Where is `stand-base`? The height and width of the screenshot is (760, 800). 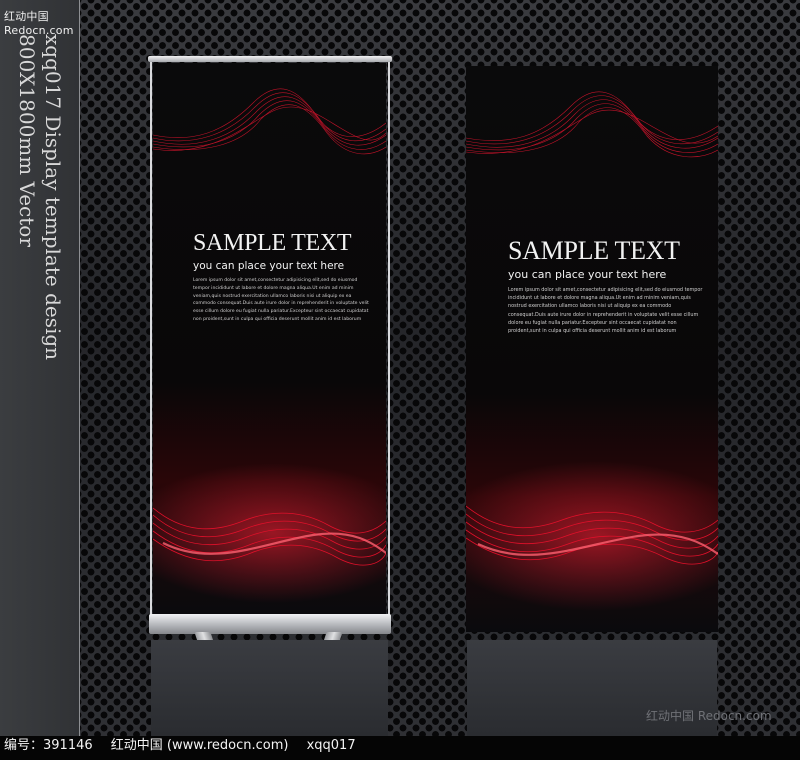 stand-base is located at coordinates (270, 624).